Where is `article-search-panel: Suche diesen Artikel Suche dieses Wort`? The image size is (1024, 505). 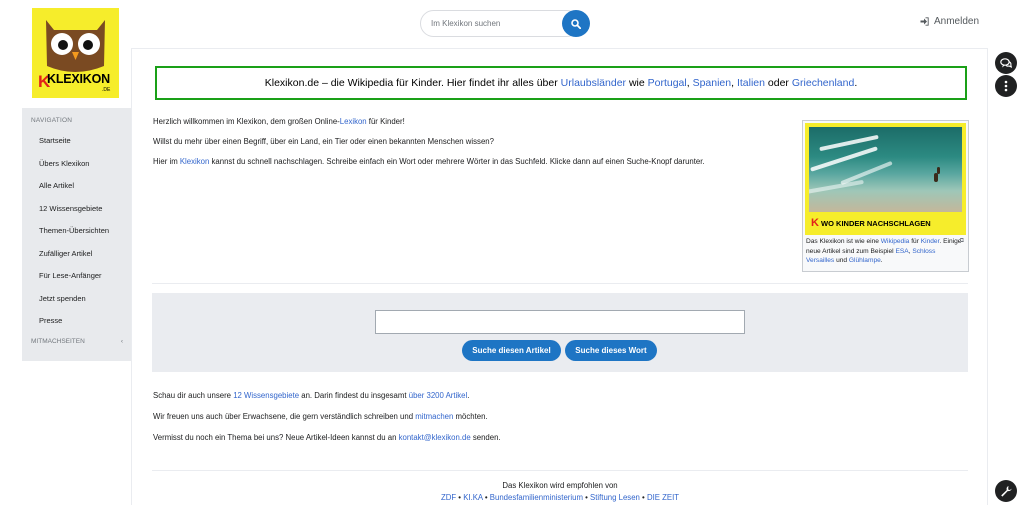
article-search-panel: Suche diesen Artikel Suche dieses Wort is located at coordinates (560, 332).